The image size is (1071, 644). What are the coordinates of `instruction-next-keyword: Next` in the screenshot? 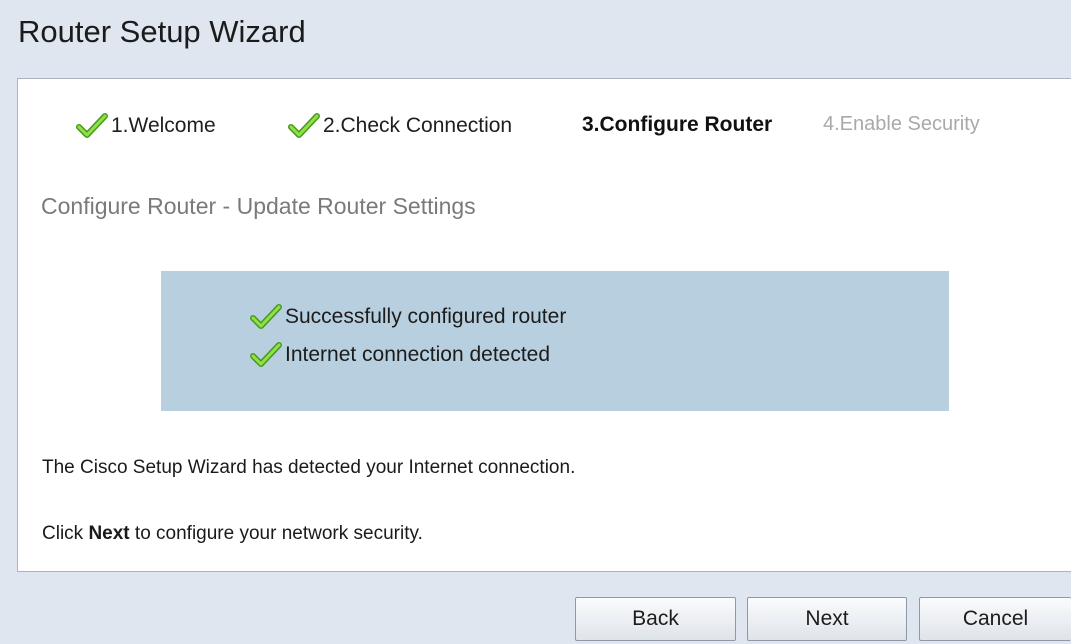 It's located at (109, 533).